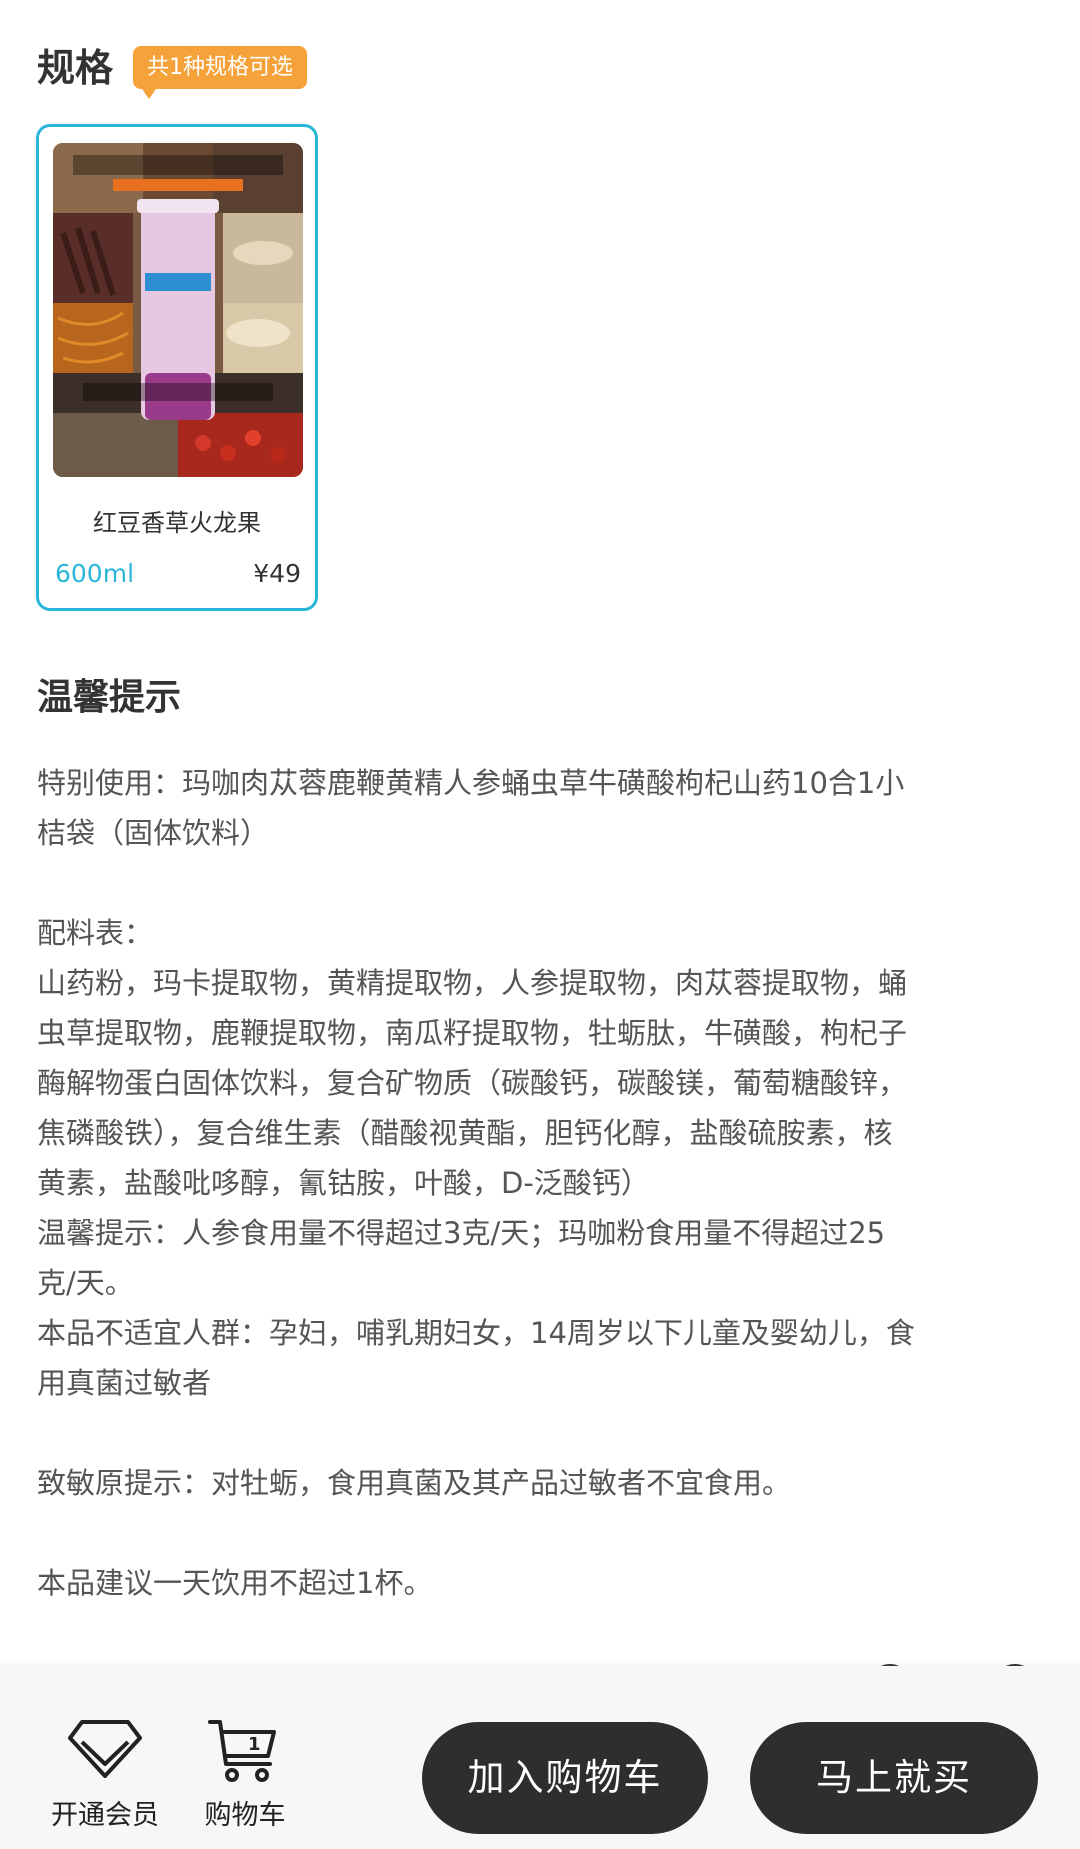  I want to click on tips-line: 黄素，盐酸吡哆醇，氰钴胺，叶酸，D-泛酸钙）, so click(343, 1183).